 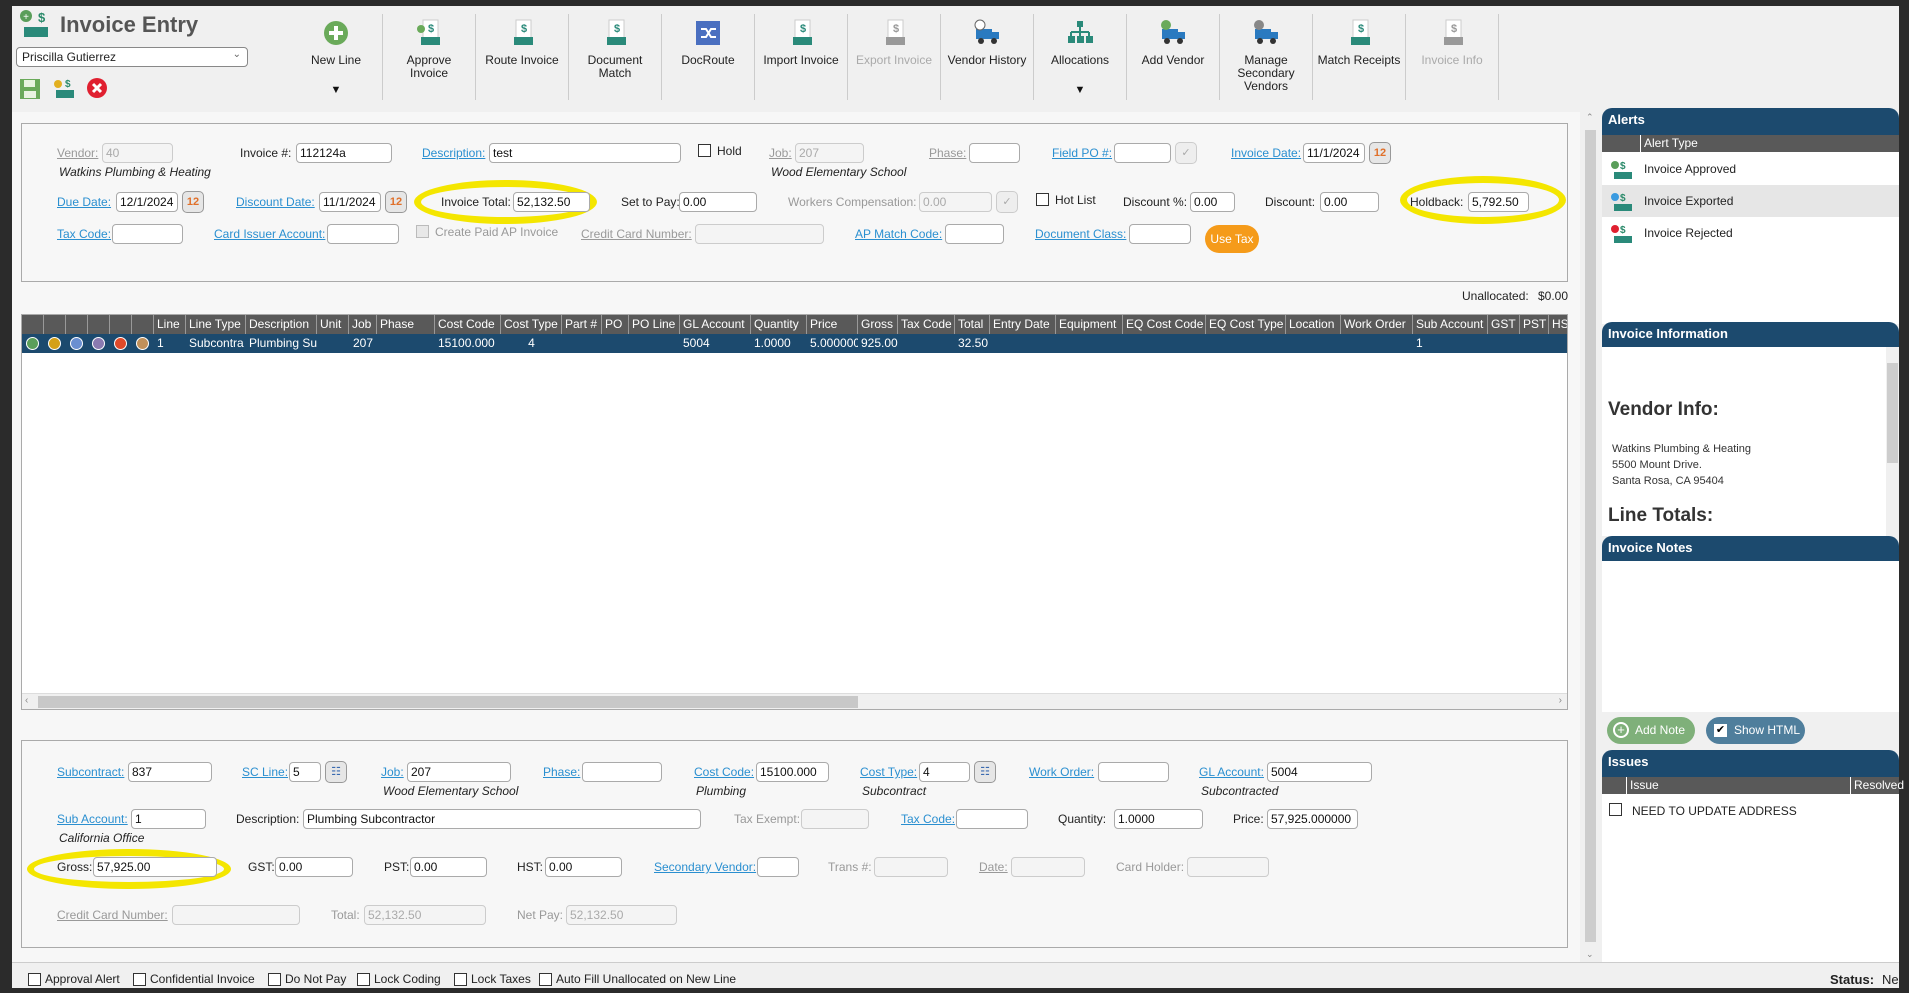 What do you see at coordinates (1380, 153) in the screenshot?
I see `invoice-date-calendar-icon: 12` at bounding box center [1380, 153].